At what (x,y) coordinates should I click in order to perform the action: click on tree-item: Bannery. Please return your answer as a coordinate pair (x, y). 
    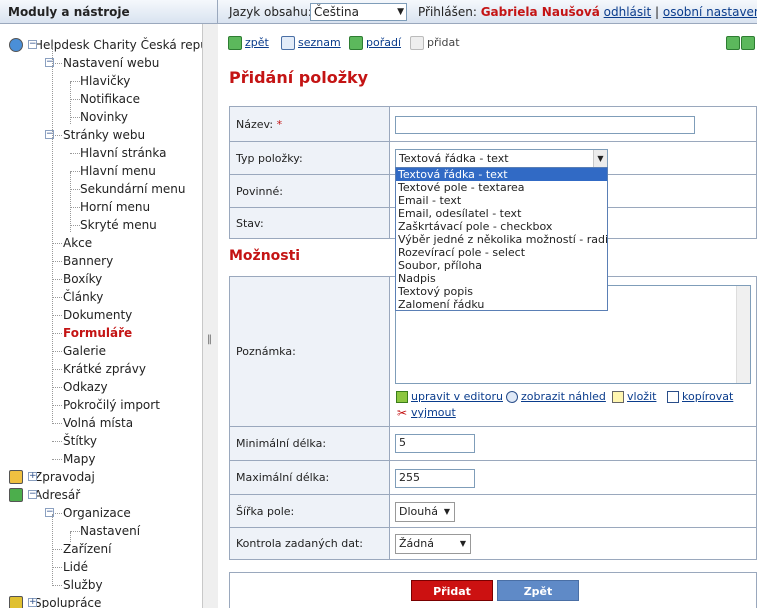
    Looking at the image, I should click on (88, 261).